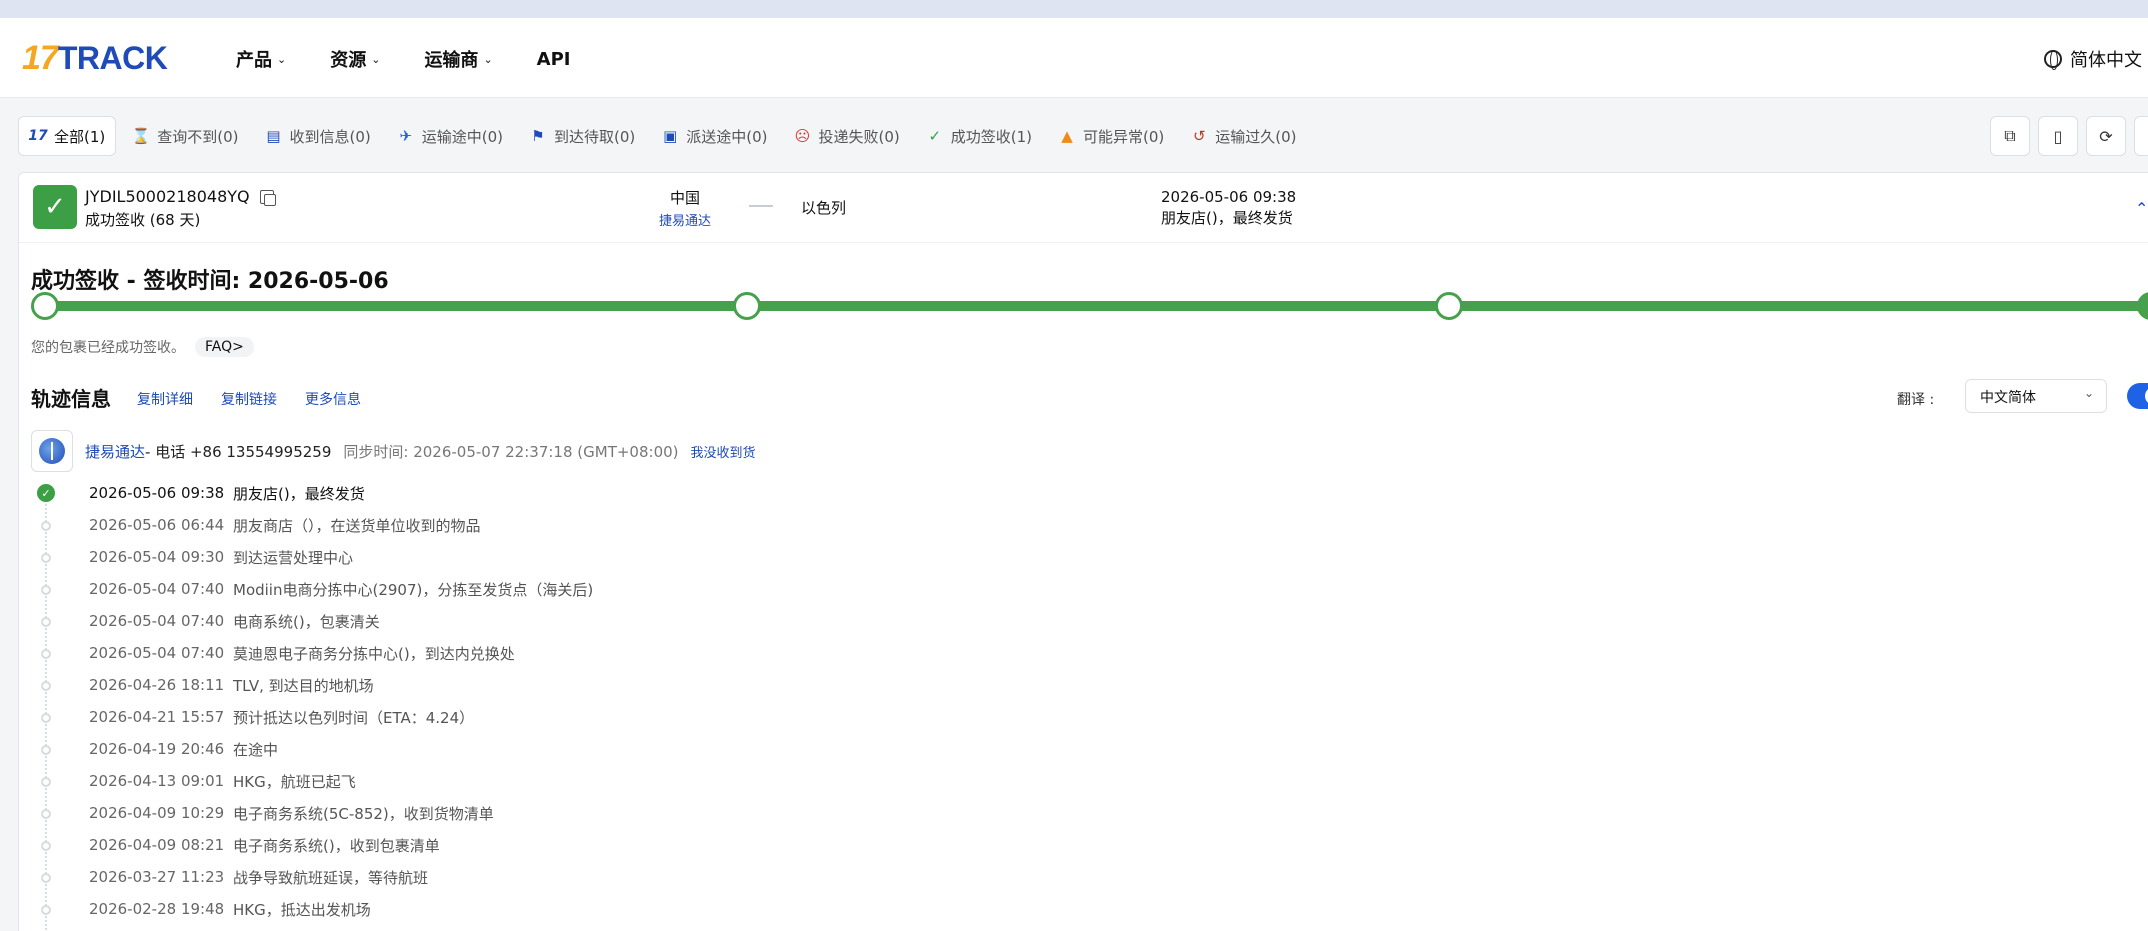  Describe the element at coordinates (1124, 136) in the screenshot. I see `filter-label: 可能异常(0)` at that location.